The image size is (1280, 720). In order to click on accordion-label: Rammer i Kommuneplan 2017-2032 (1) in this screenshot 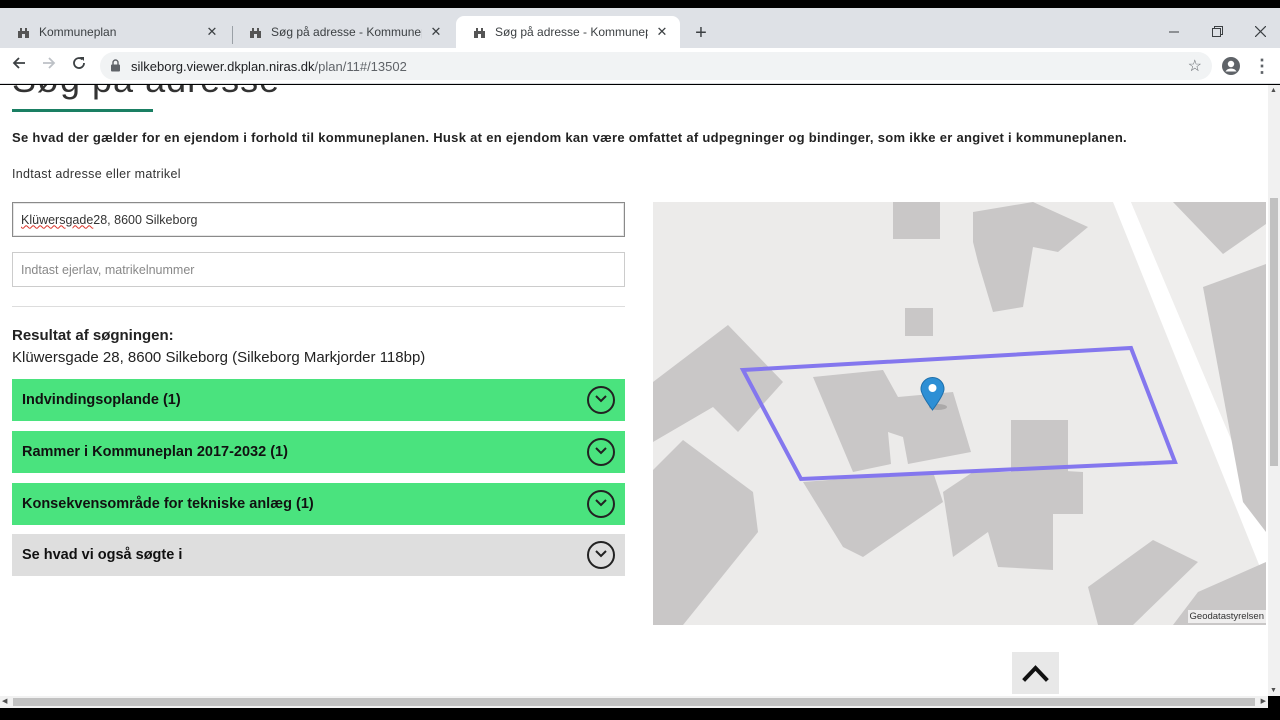, I will do `click(155, 452)`.